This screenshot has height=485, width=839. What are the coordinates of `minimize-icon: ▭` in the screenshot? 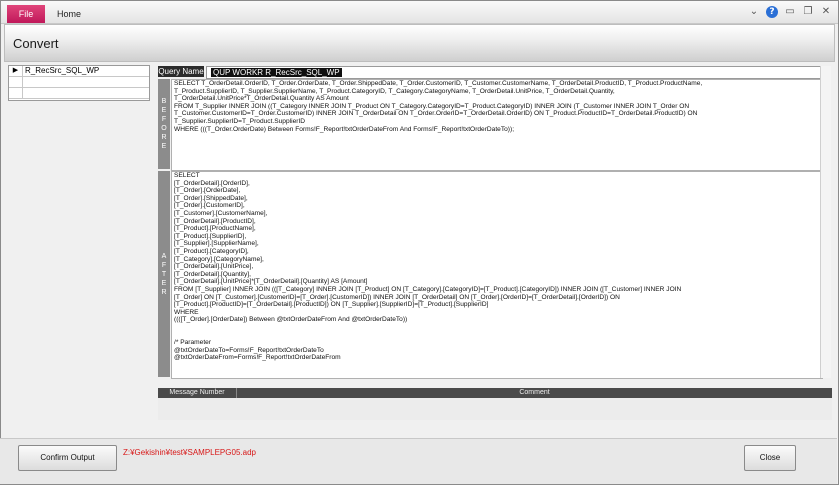 It's located at (790, 12).